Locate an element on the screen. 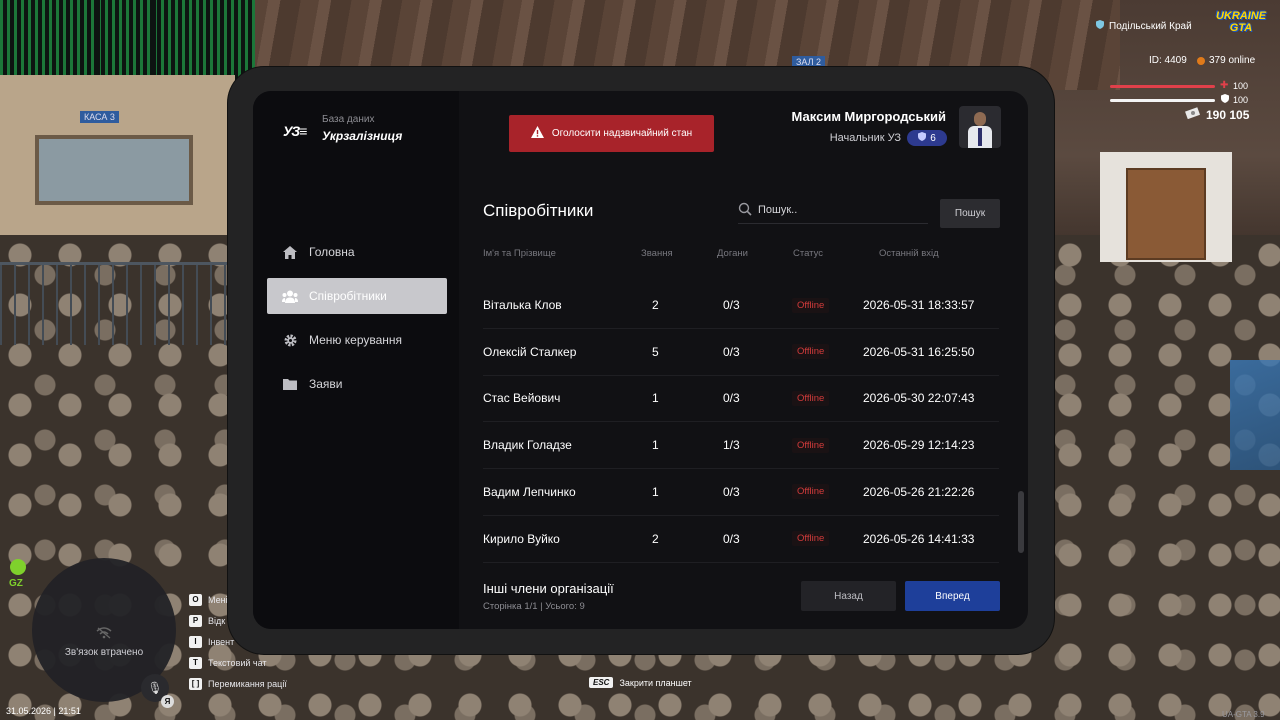  column-header-name: Ім'я та Прізвище is located at coordinates (519, 253).